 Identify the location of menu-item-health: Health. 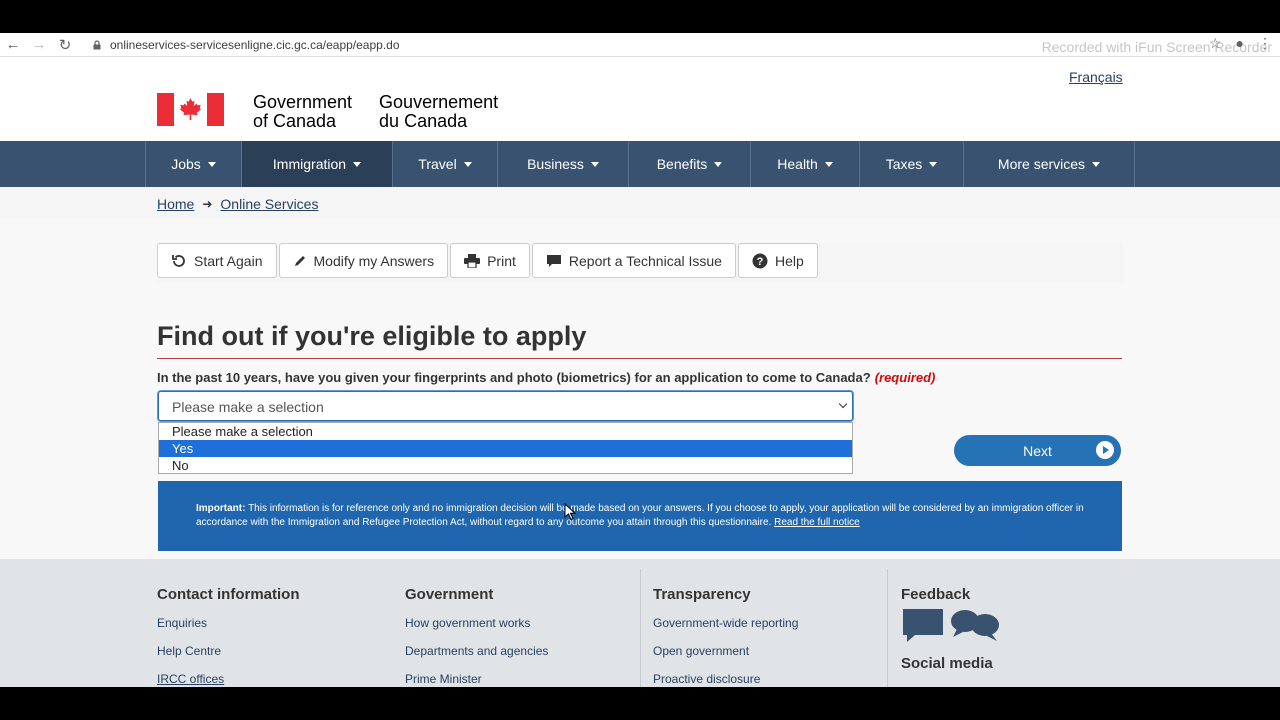
(805, 164).